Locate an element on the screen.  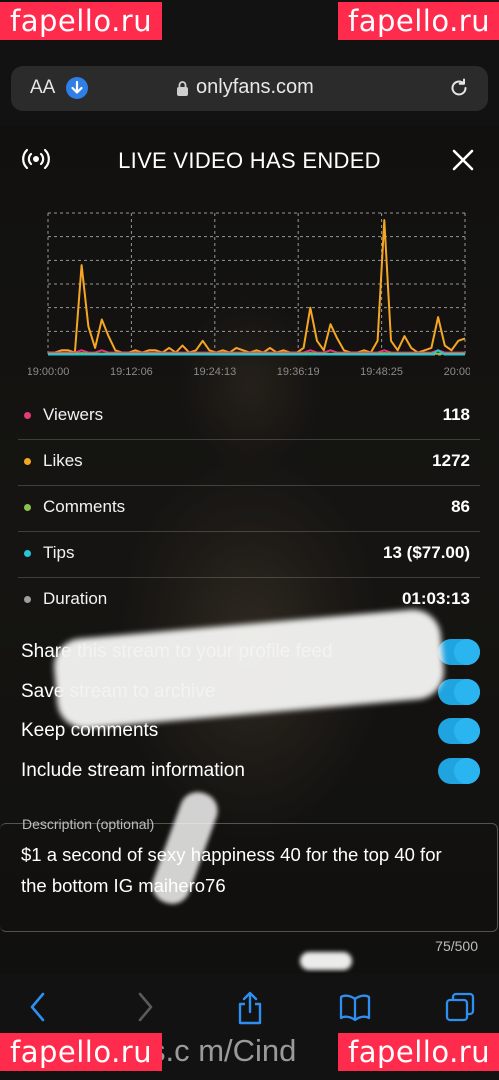
stat-label: Duration is located at coordinates (75, 598).